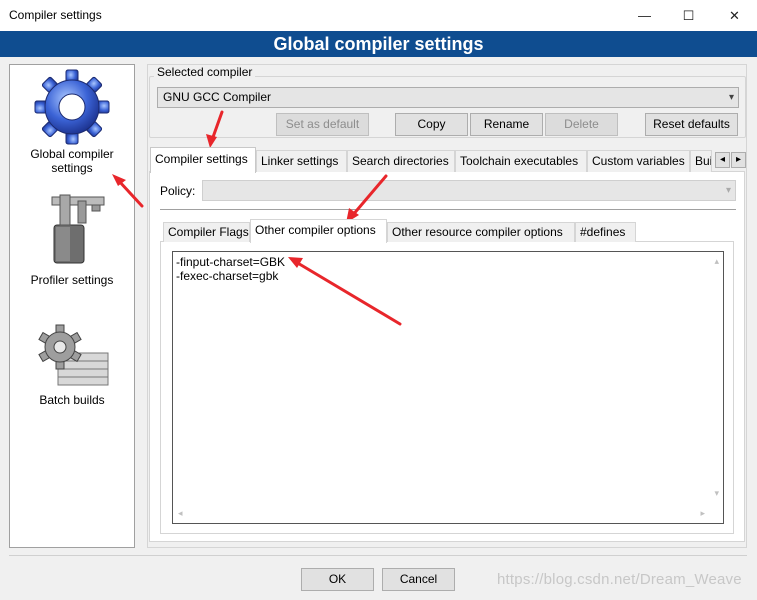 The image size is (757, 600). I want to click on chevron-right-icon: ▸, so click(738, 159).